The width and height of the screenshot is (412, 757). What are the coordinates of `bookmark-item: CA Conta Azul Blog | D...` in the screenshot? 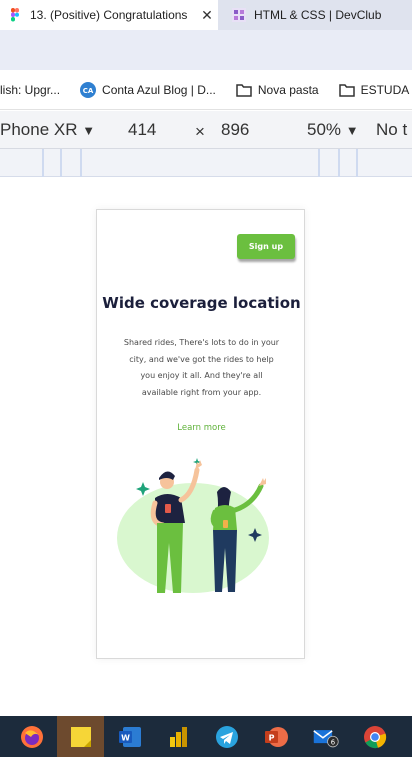 It's located at (148, 89).